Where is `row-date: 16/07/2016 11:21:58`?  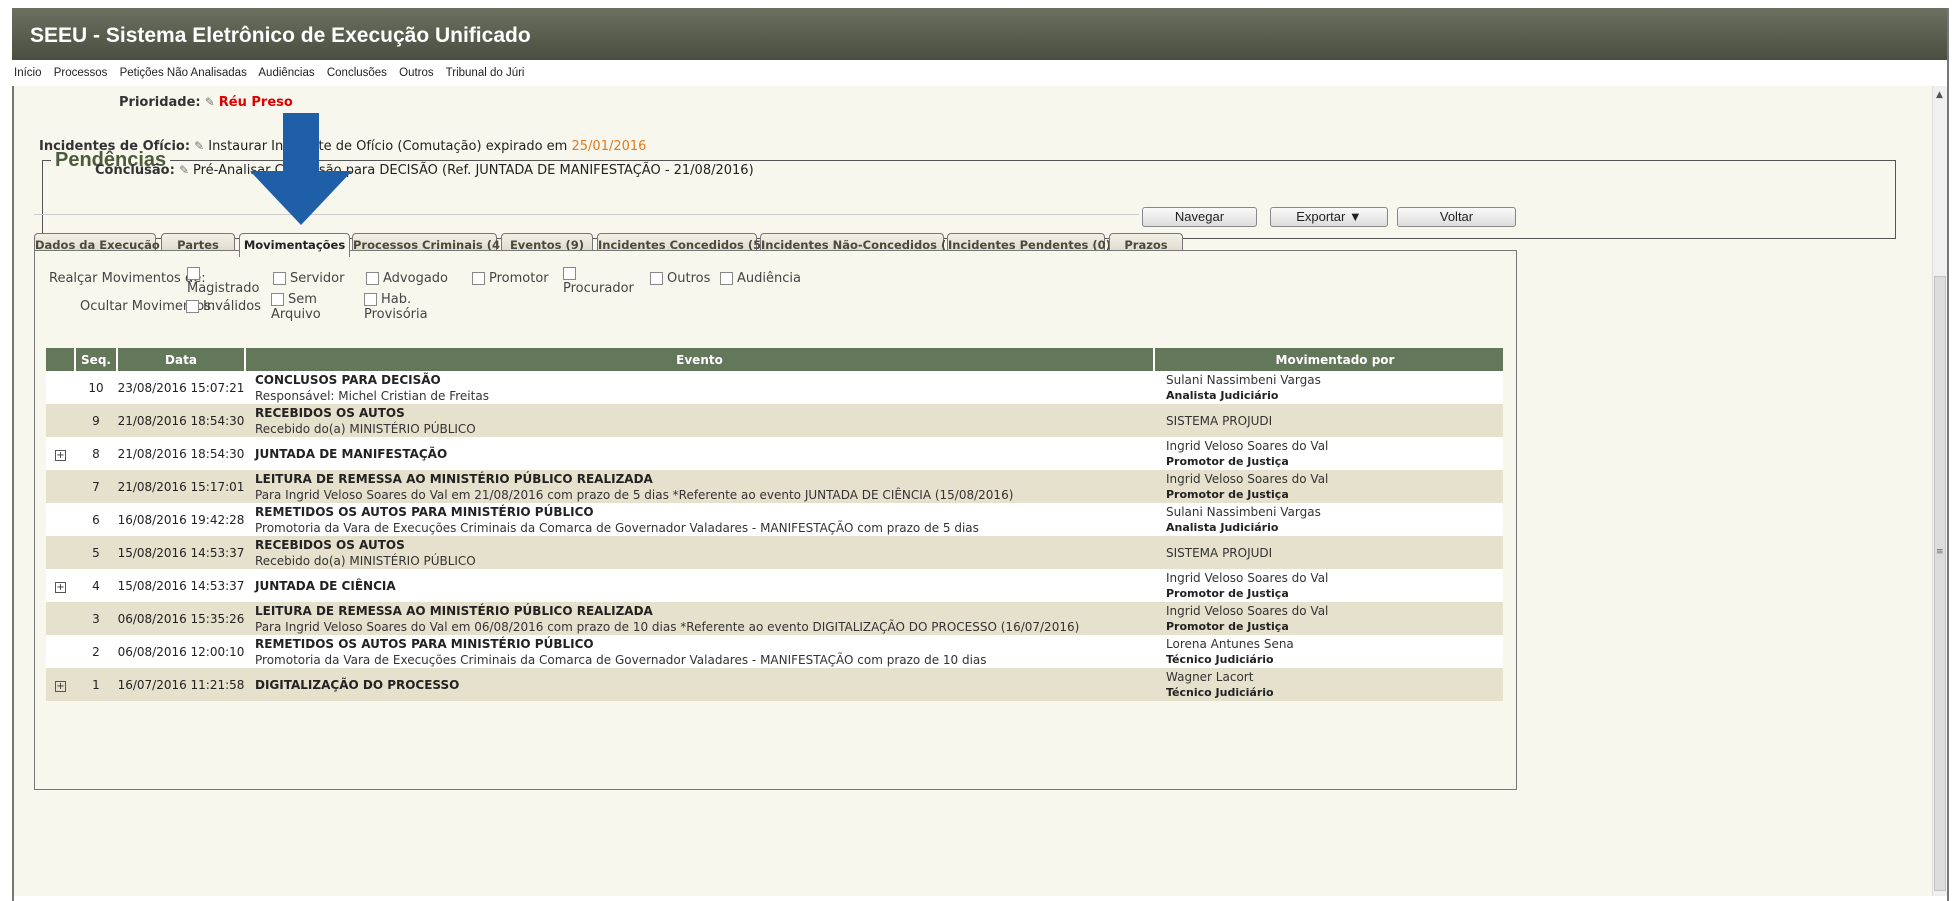
row-date: 16/07/2016 11:21:58 is located at coordinates (181, 684).